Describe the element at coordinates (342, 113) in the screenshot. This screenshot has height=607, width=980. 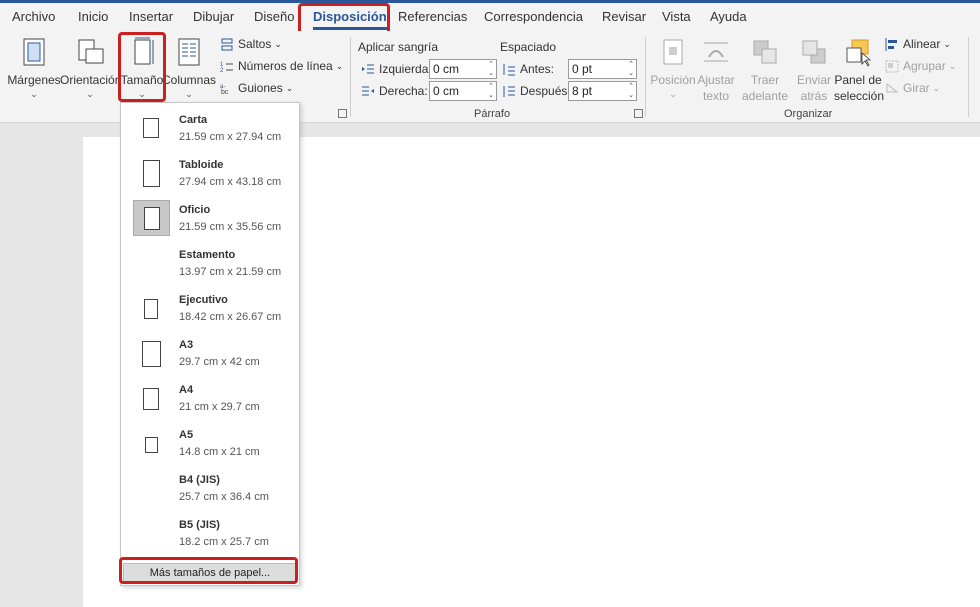
I see `page-setup-launcher` at that location.